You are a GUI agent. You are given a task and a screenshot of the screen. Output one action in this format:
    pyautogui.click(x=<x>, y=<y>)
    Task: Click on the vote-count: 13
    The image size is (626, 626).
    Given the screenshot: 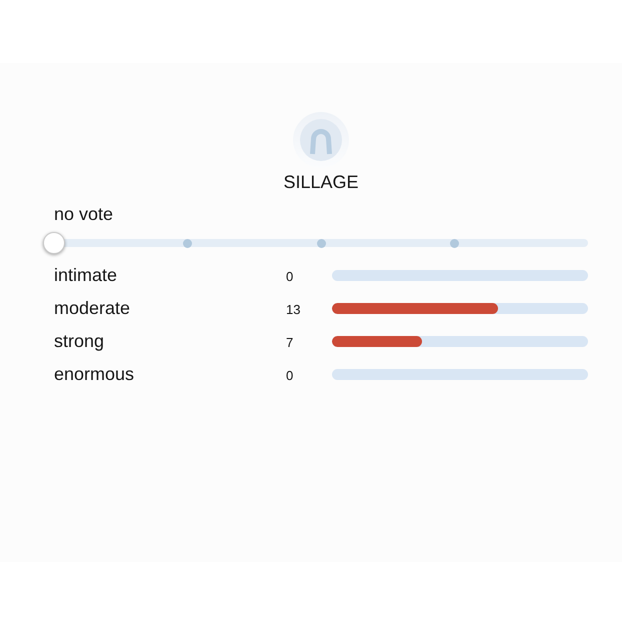 What is the action you would take?
    pyautogui.click(x=294, y=309)
    